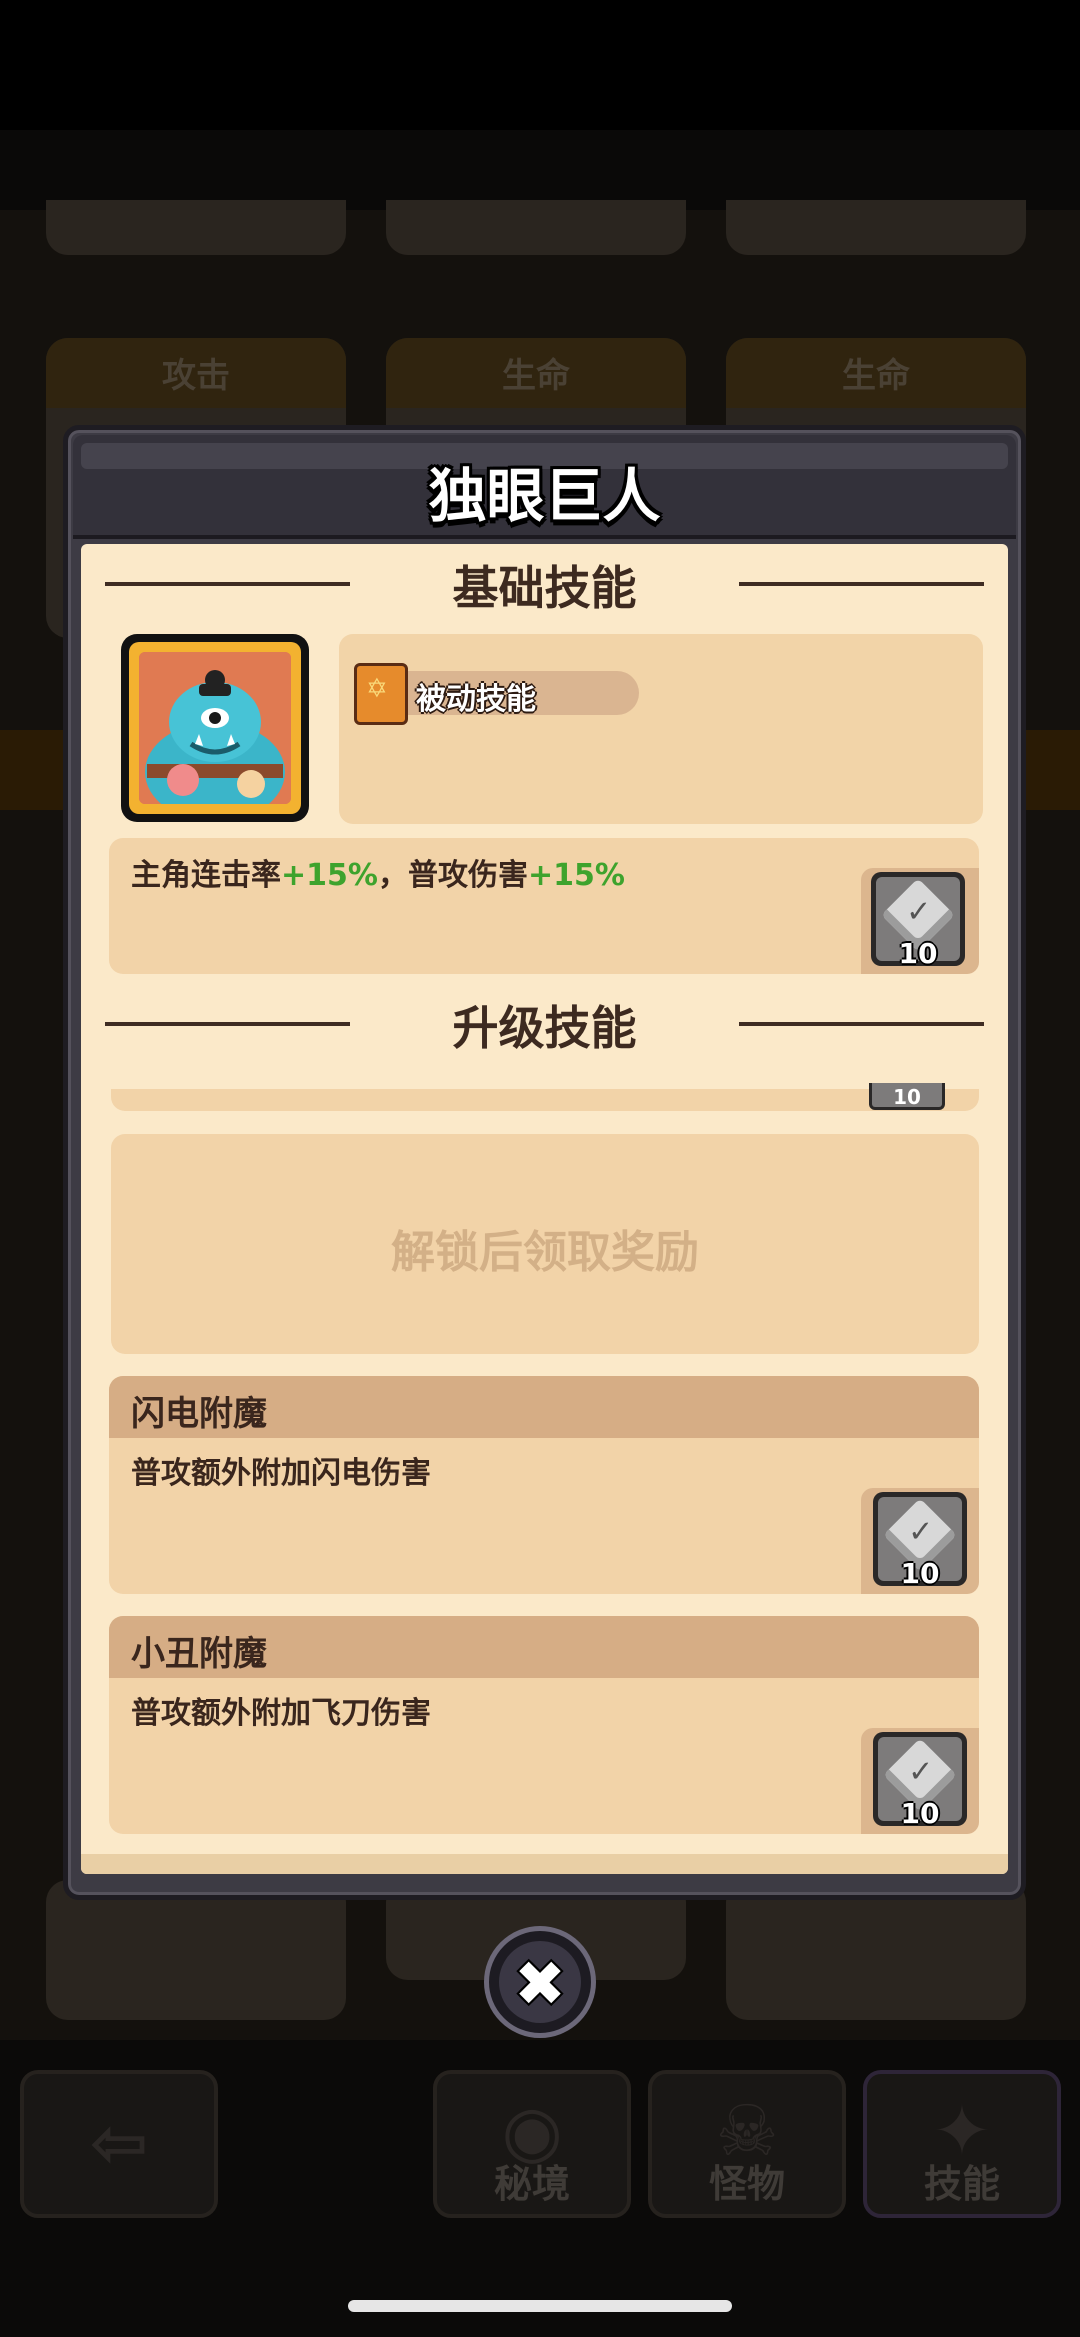  What do you see at coordinates (199, 1654) in the screenshot?
I see `skill-name: 小丑附魔` at bounding box center [199, 1654].